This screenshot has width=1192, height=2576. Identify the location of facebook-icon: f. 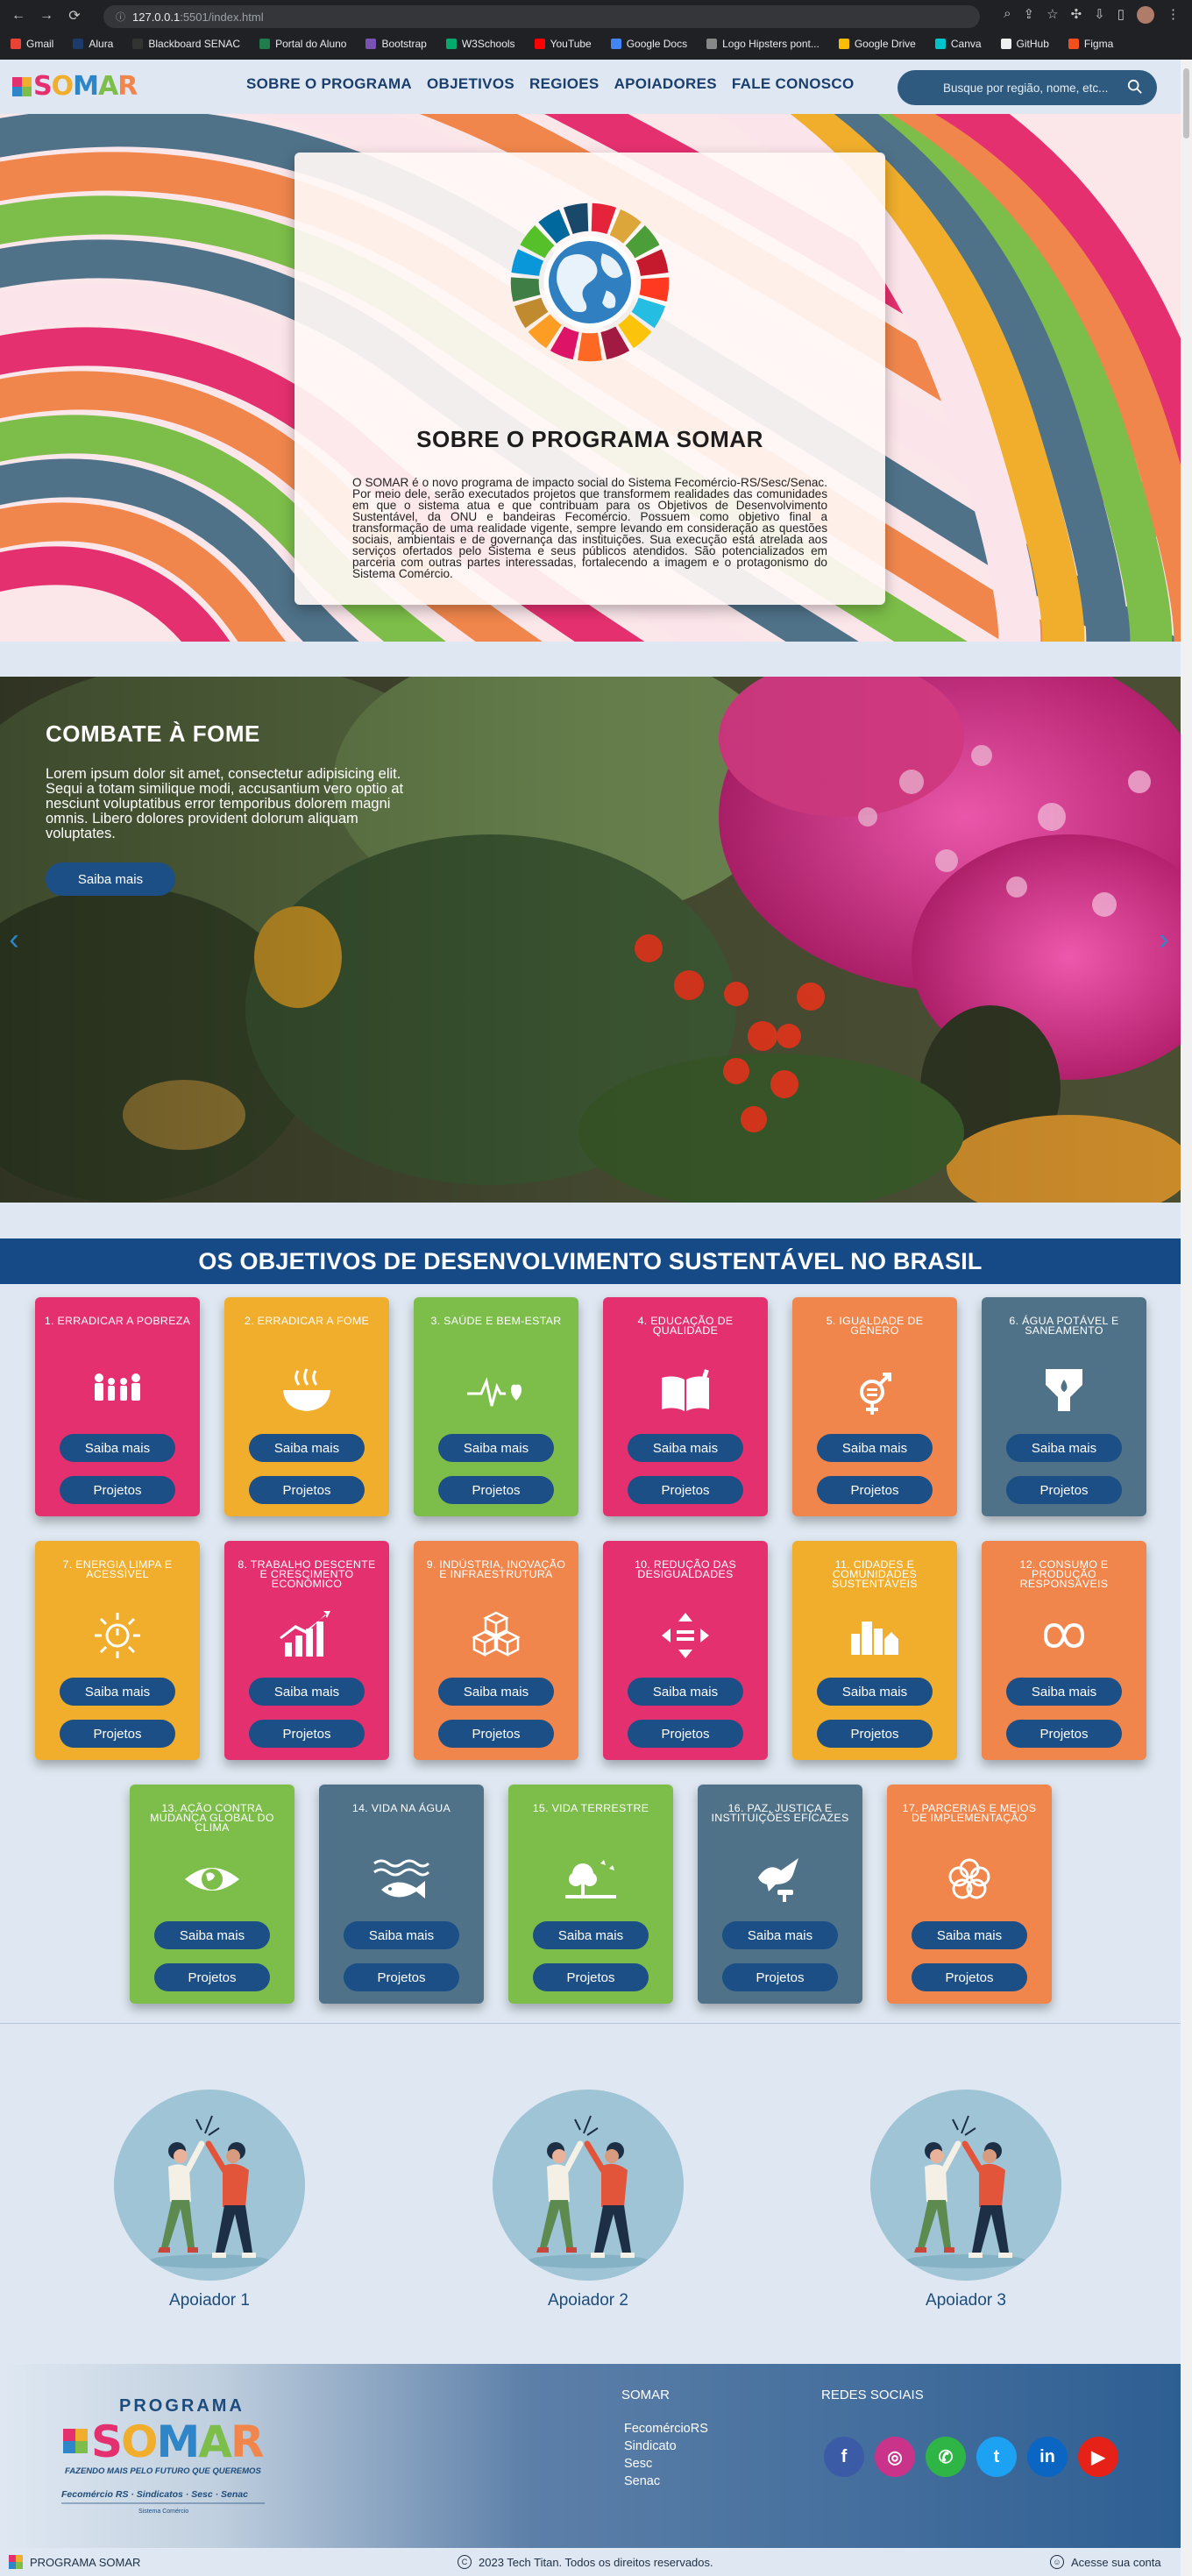
(844, 2457).